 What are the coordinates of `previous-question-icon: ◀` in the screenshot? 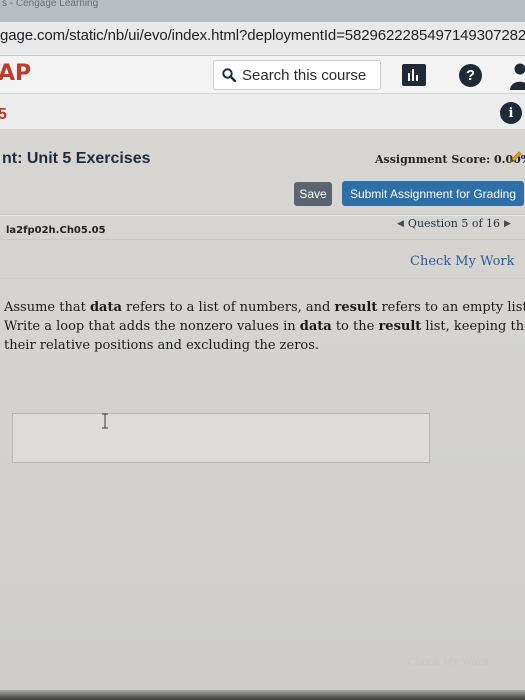 It's located at (400, 224).